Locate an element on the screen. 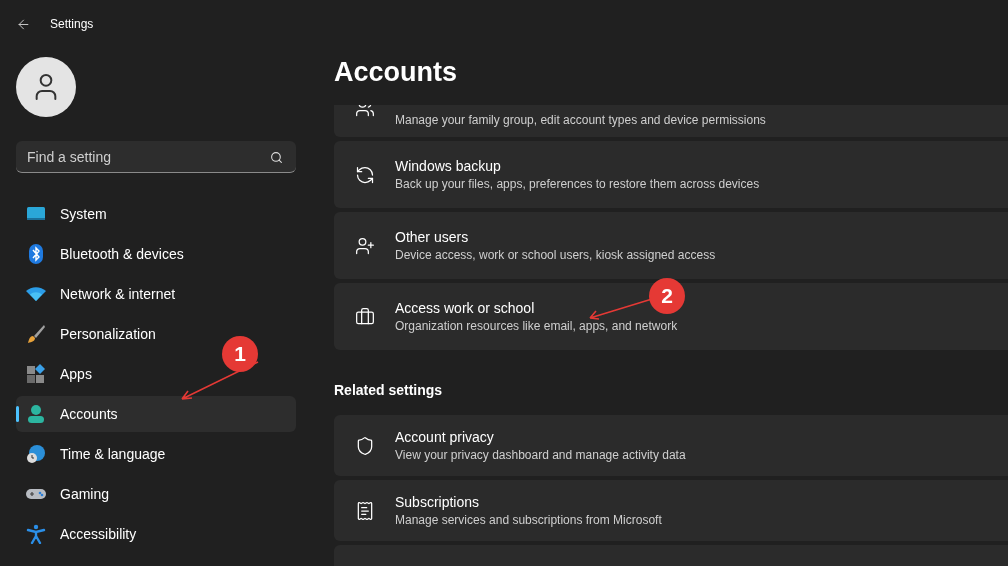 This screenshot has width=1008, height=566. bluetooth-icon is located at coordinates (36, 254).